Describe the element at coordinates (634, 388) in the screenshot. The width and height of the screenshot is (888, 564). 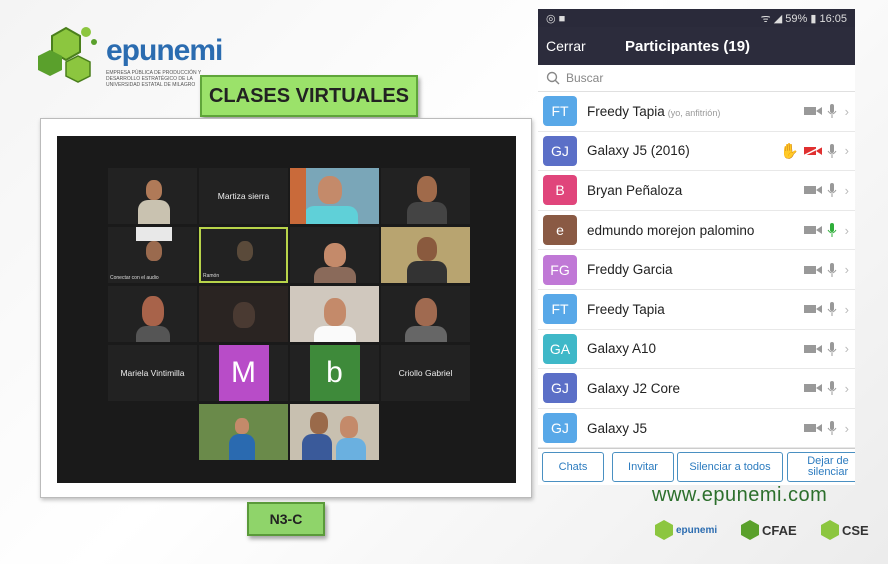
I see `participant-name: Galaxy J2 Core` at that location.